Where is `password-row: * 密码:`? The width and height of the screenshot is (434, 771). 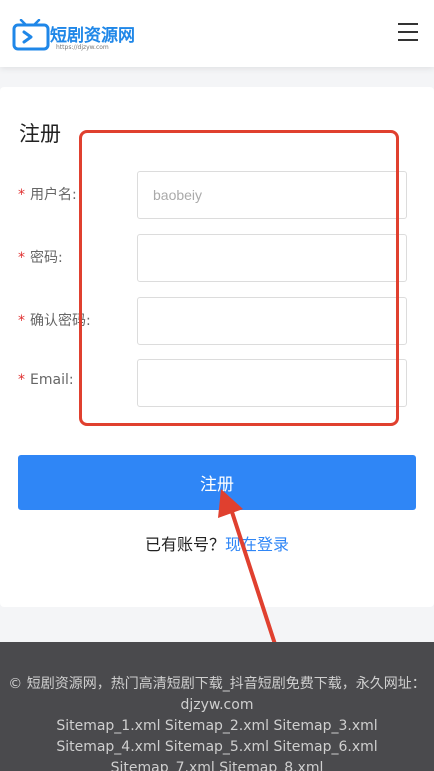
password-row: * 密码: is located at coordinates (217, 258).